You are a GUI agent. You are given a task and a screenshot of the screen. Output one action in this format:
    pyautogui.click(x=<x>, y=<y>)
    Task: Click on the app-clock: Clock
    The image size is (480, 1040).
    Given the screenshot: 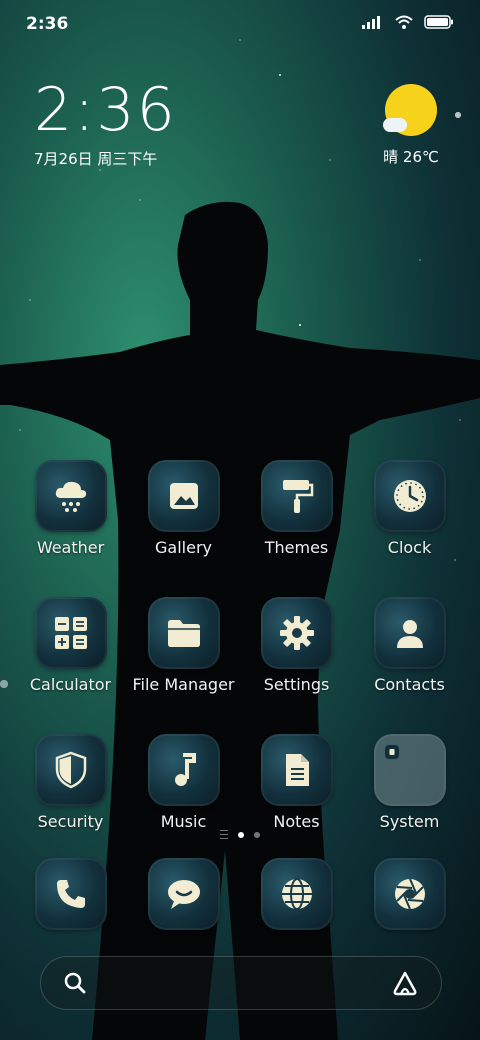 What is the action you would take?
    pyautogui.click(x=409, y=508)
    